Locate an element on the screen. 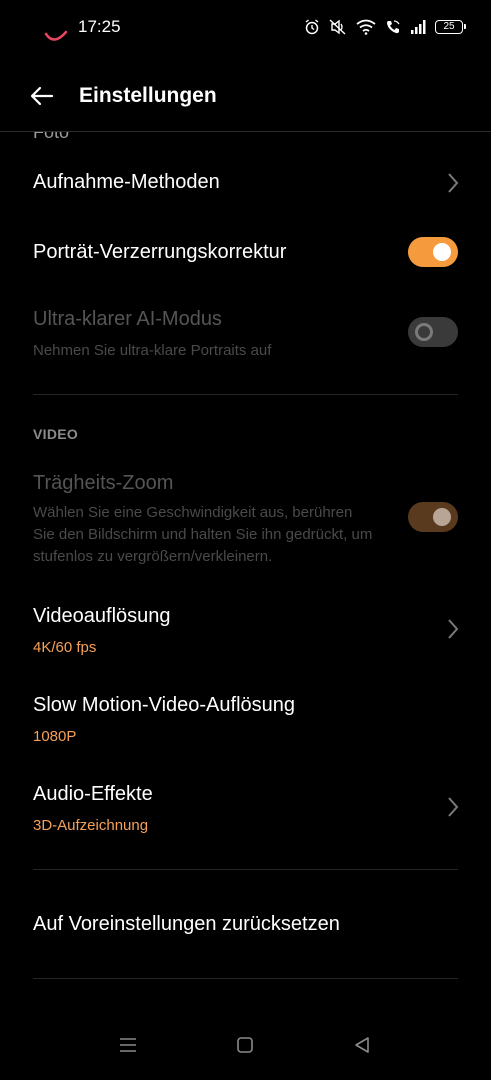  slow-motion-title: Slow Motion-Video-Auflösung is located at coordinates (164, 705).